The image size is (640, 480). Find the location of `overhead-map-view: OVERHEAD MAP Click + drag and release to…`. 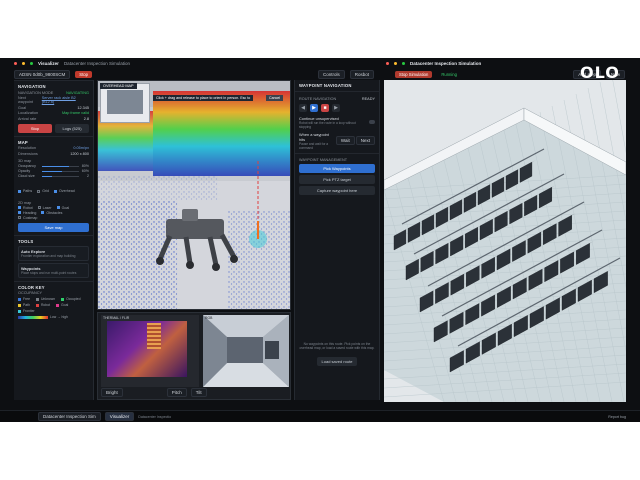

overhead-map-view: OVERHEAD MAP Click + drag and release to… is located at coordinates (194, 195).